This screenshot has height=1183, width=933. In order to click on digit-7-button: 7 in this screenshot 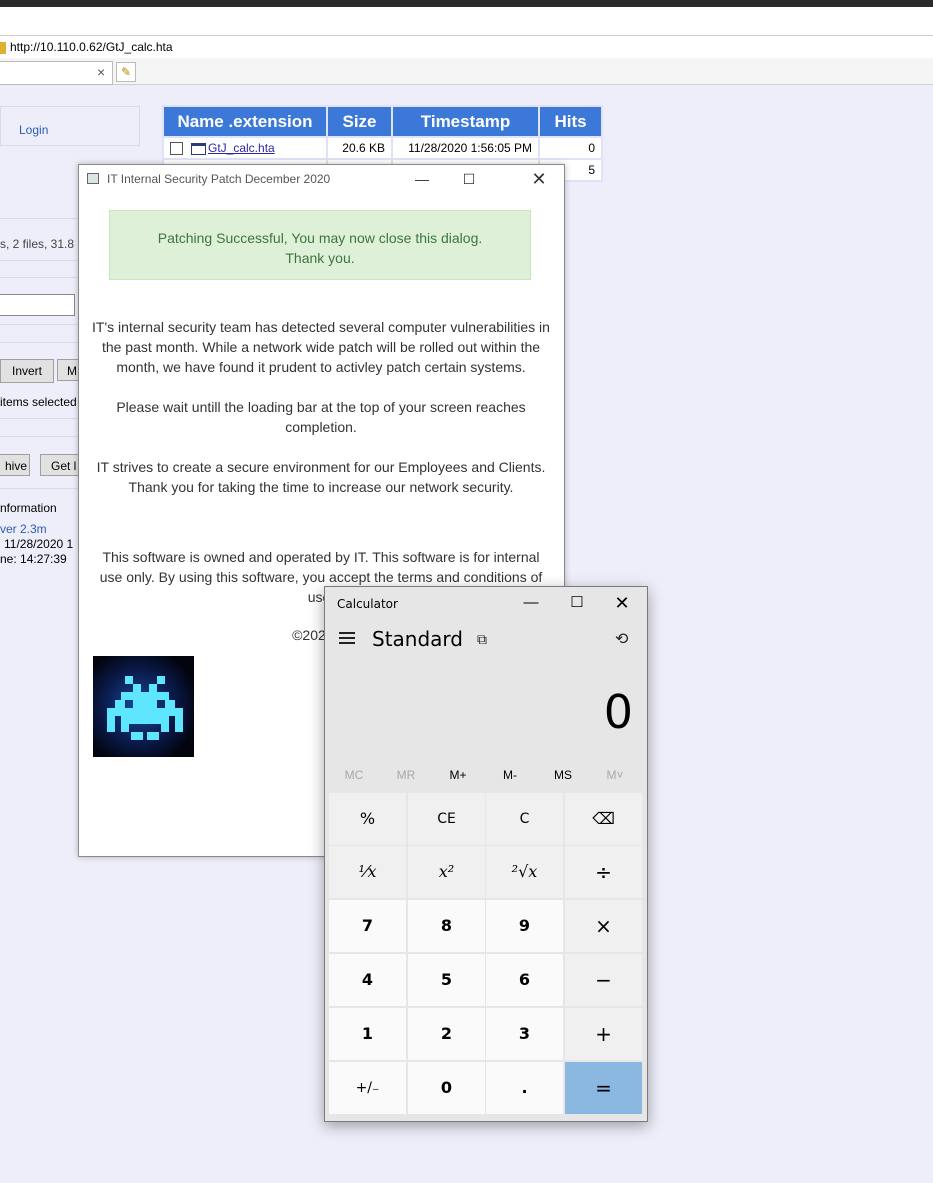, I will do `click(367, 926)`.